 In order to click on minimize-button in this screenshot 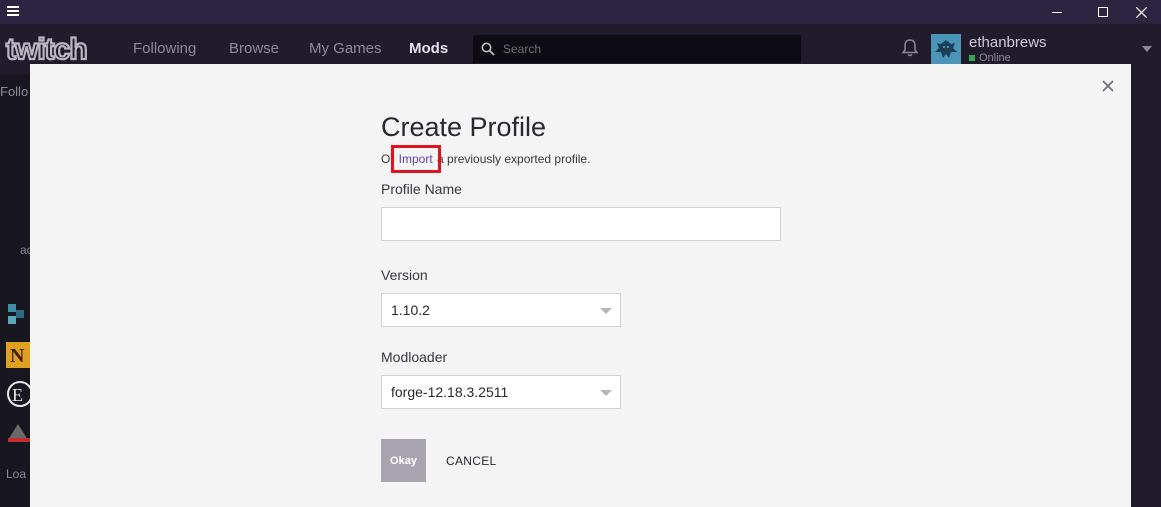, I will do `click(1057, 12)`.